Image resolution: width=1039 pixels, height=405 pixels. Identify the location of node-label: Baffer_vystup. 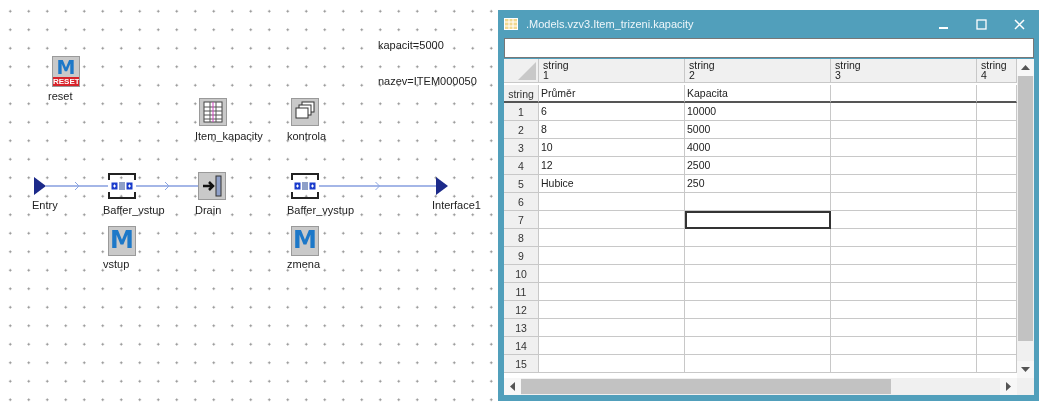
(321, 210).